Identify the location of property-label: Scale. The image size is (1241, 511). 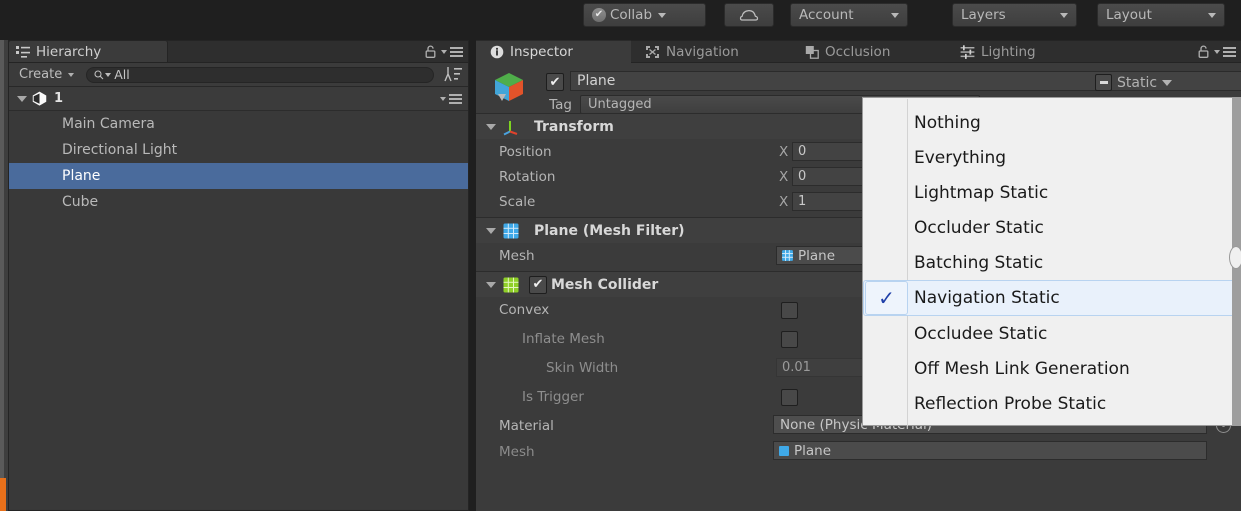
(517, 202).